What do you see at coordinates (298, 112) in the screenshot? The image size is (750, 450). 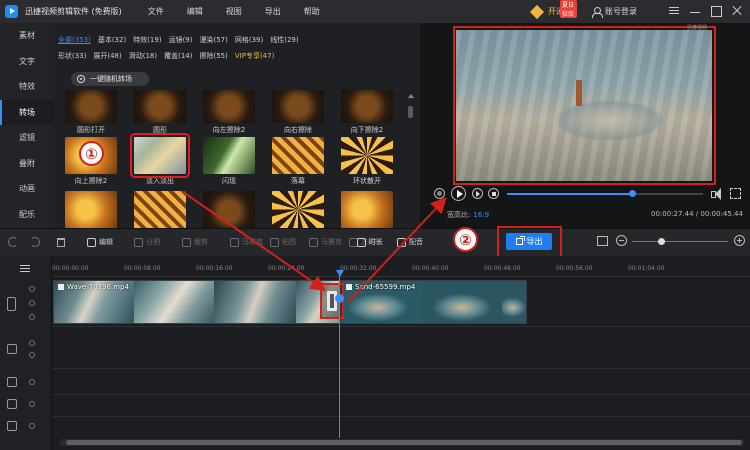 I see `transition-tile: 向右擦除` at bounding box center [298, 112].